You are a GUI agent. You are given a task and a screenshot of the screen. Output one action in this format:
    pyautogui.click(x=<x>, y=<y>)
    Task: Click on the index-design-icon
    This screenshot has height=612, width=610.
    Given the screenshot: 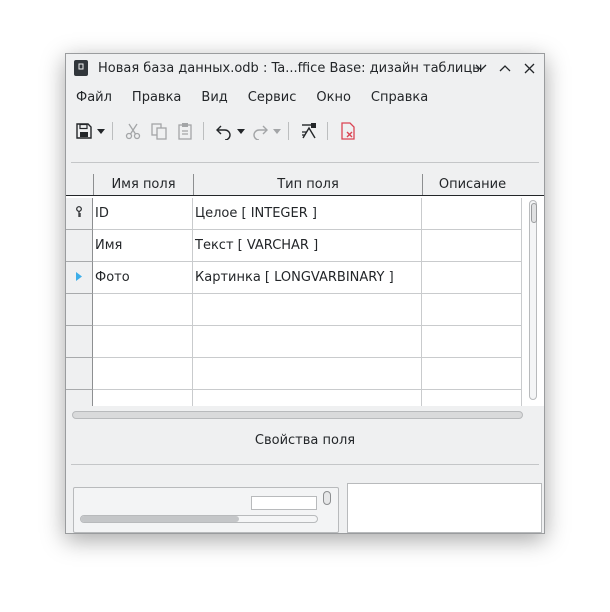 What is the action you would take?
    pyautogui.click(x=309, y=131)
    